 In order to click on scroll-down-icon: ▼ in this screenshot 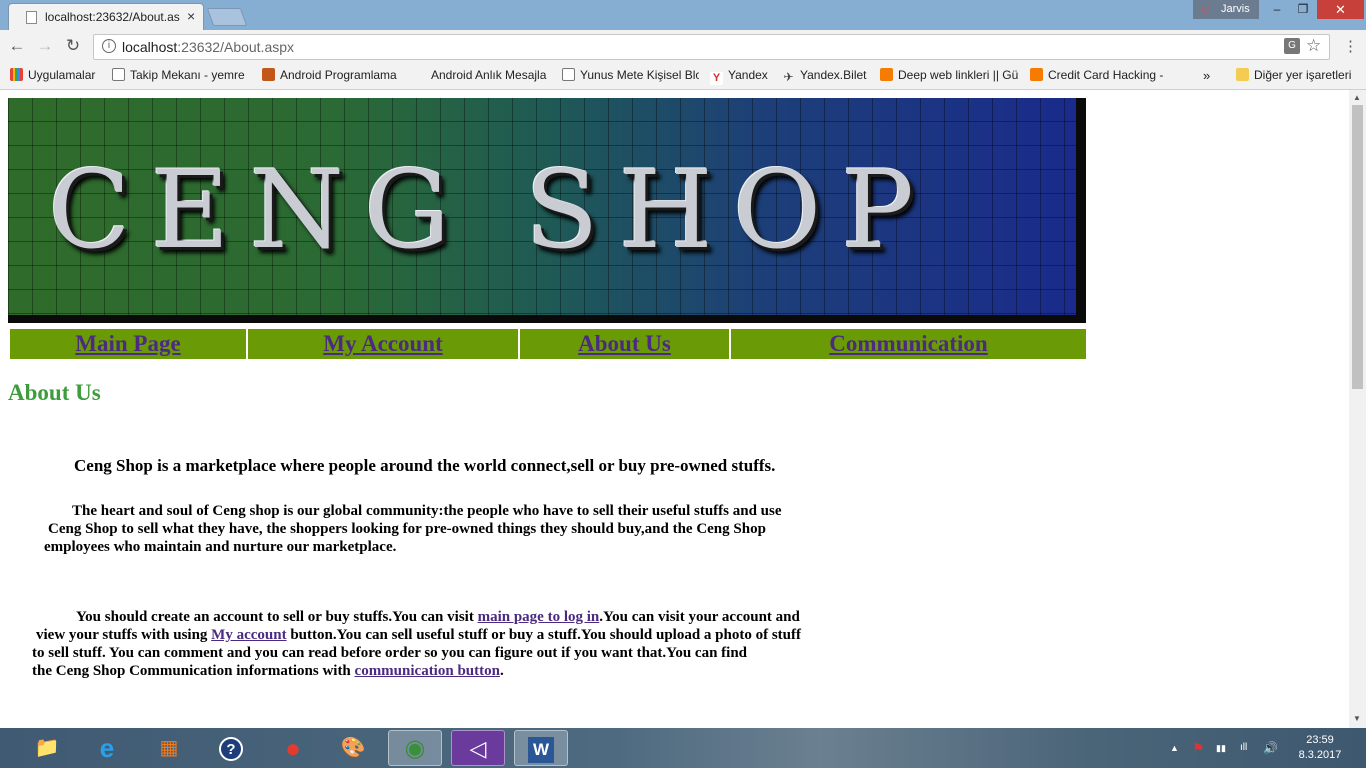, I will do `click(1357, 718)`.